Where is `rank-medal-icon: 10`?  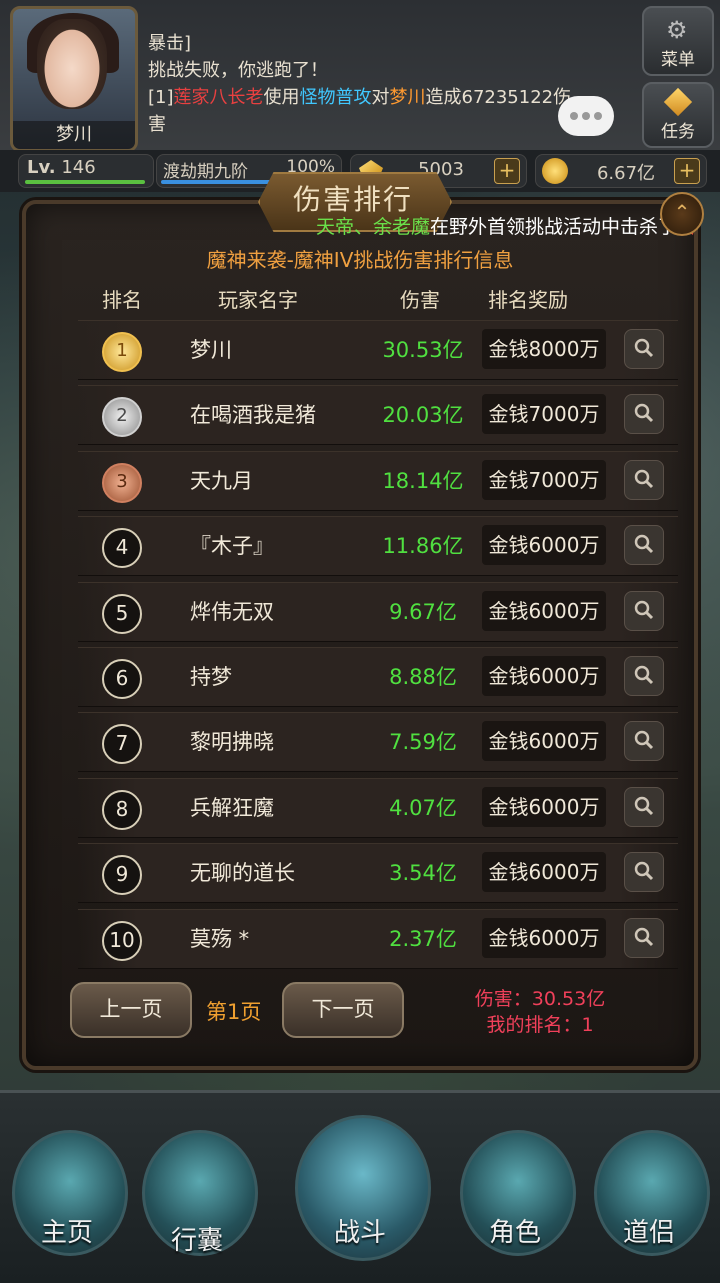
rank-medal-icon: 10 is located at coordinates (122, 941).